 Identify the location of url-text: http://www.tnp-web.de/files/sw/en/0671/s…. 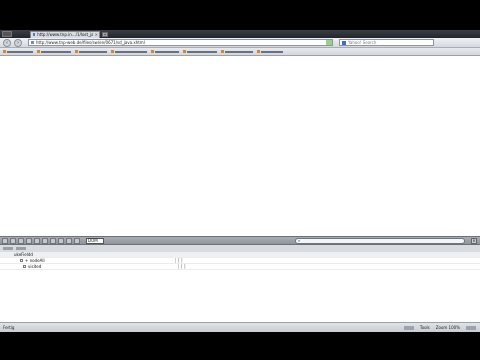
(90, 42).